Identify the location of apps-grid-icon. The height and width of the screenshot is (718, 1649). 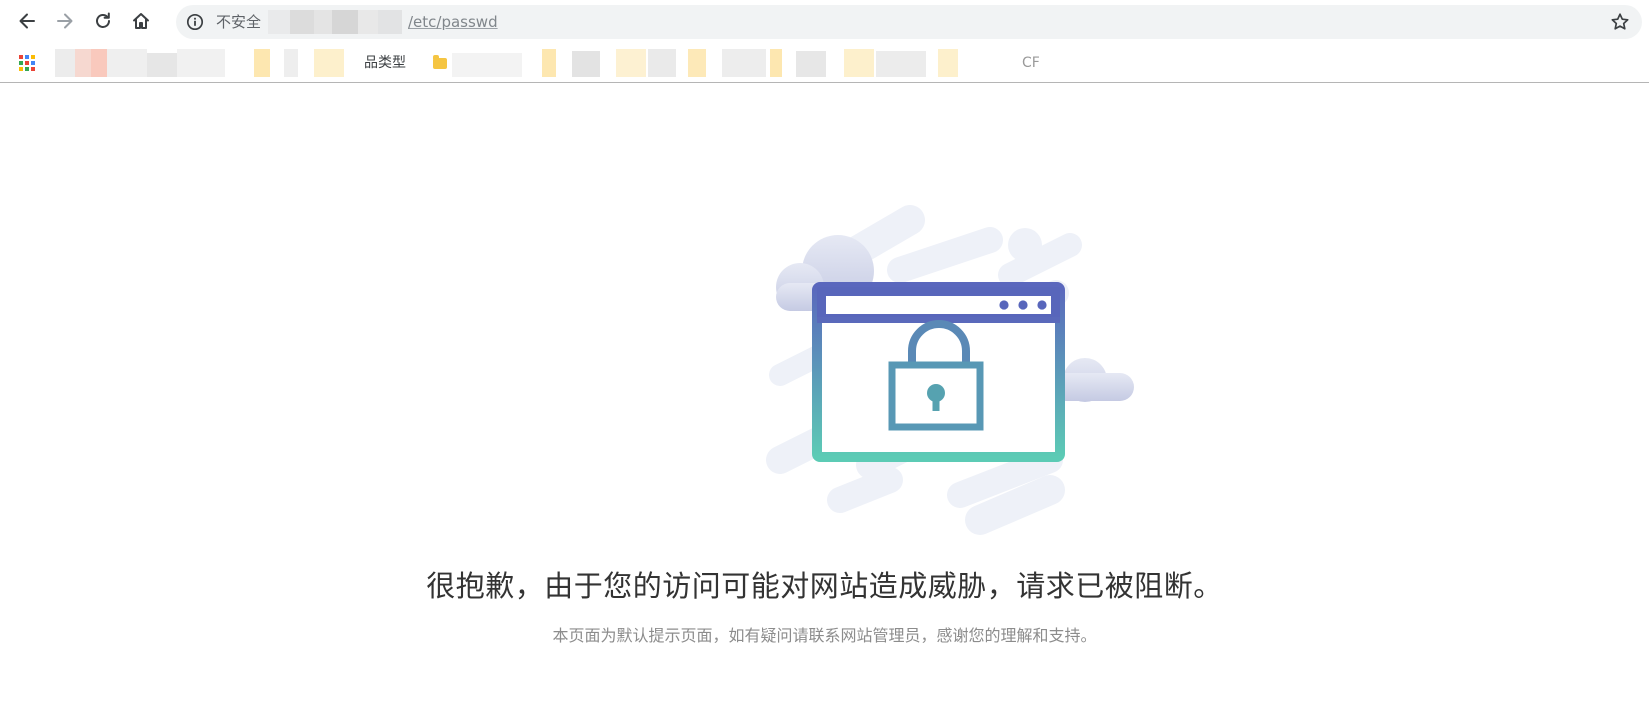
(27, 63).